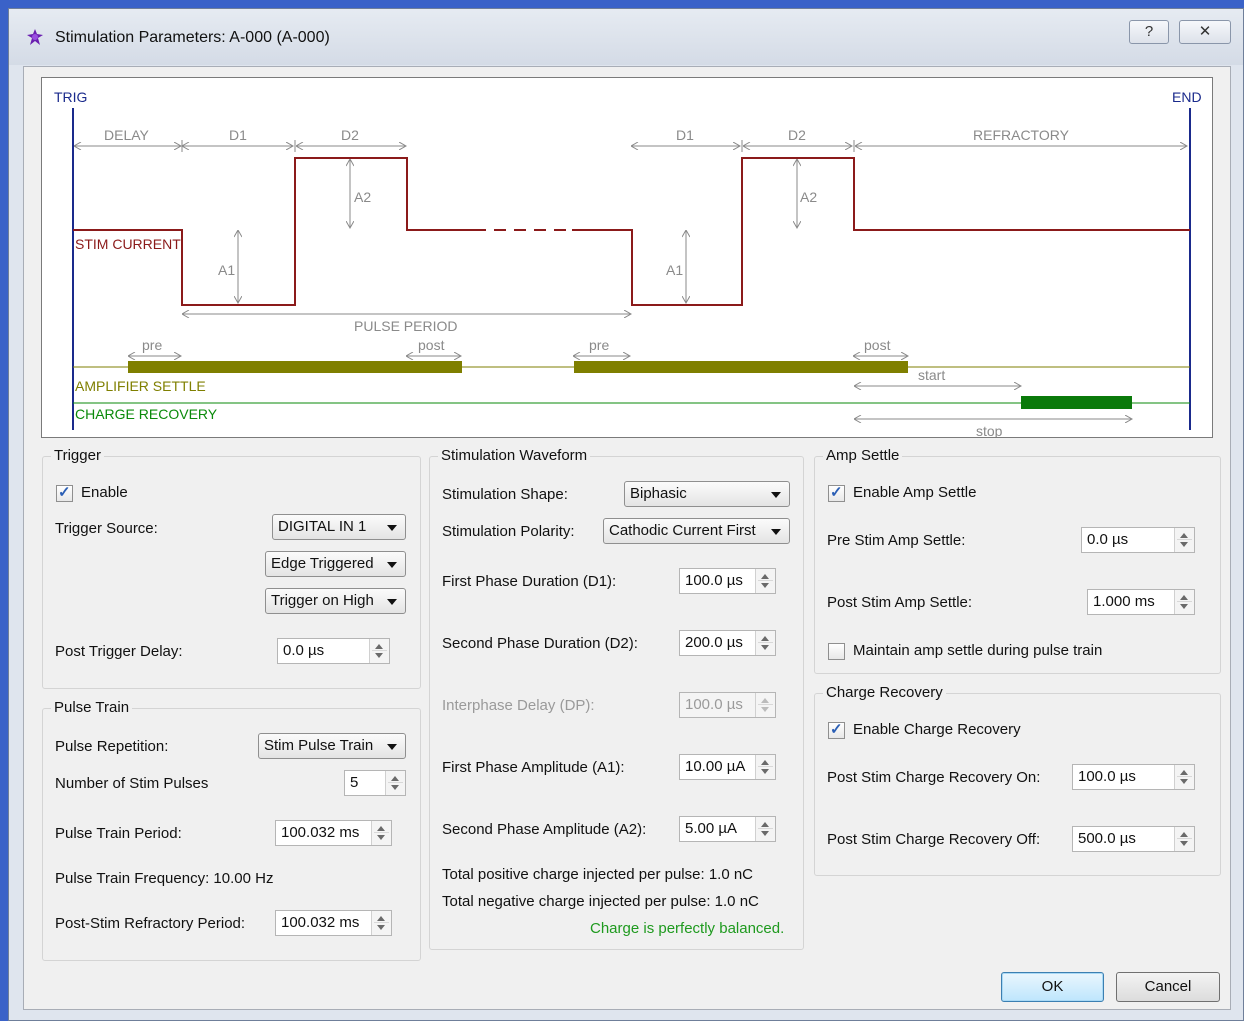 The height and width of the screenshot is (1021, 1244). Describe the element at coordinates (727, 767) in the screenshot. I see `a1-spinbox: 10.00 µA` at that location.